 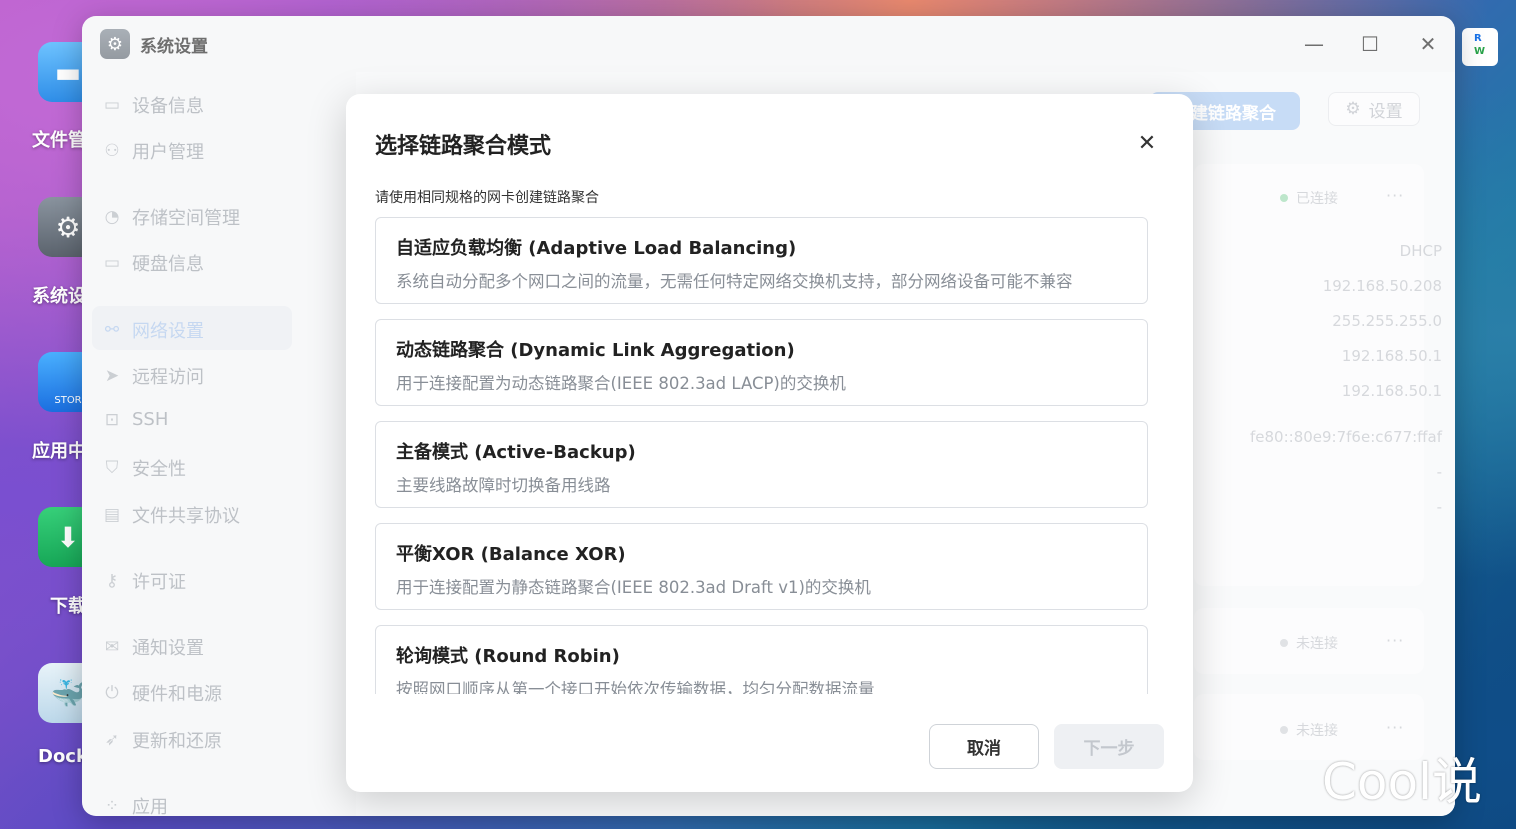 I want to click on store-icon-text: STOR, so click(x=68, y=400).